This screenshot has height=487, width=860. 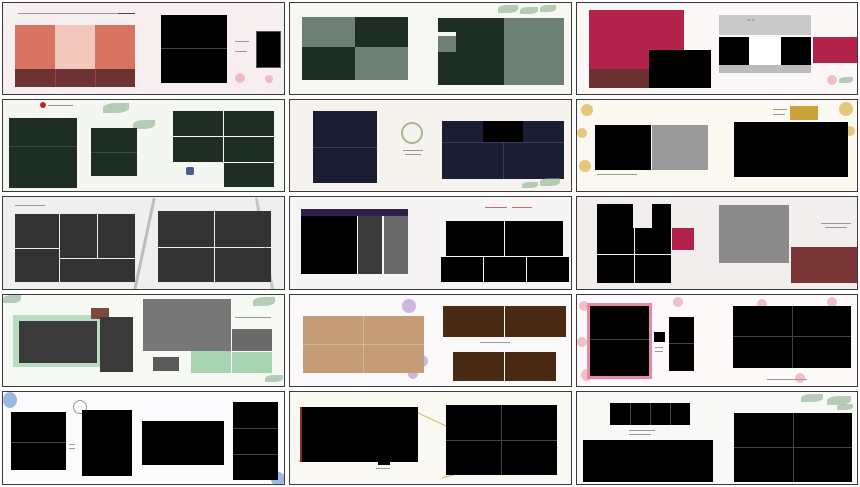 What do you see at coordinates (301, 434) in the screenshot?
I see `accent-bar` at bounding box center [301, 434].